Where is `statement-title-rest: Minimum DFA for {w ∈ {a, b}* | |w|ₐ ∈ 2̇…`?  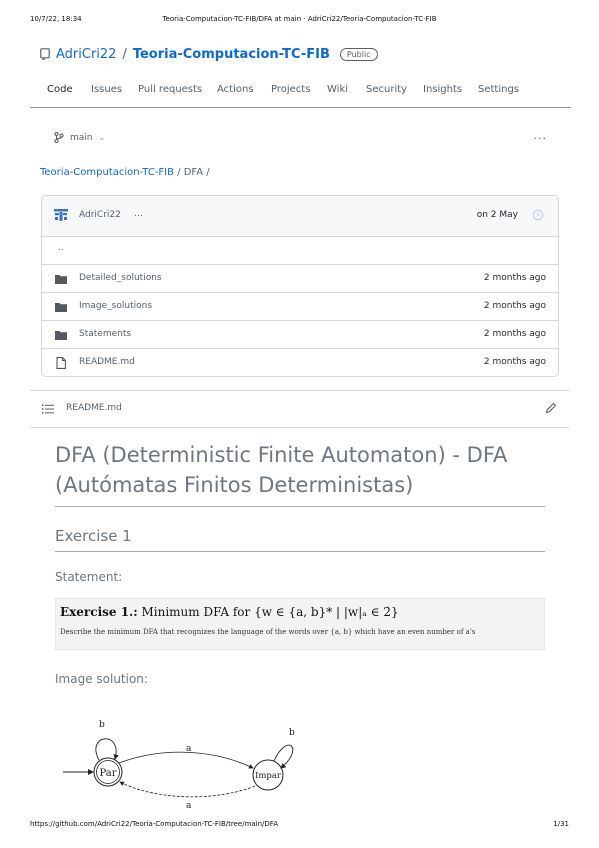 statement-title-rest: Minimum DFA for {w ∈ {a, b}* | |w|ₐ ∈ 2̇… is located at coordinates (268, 612).